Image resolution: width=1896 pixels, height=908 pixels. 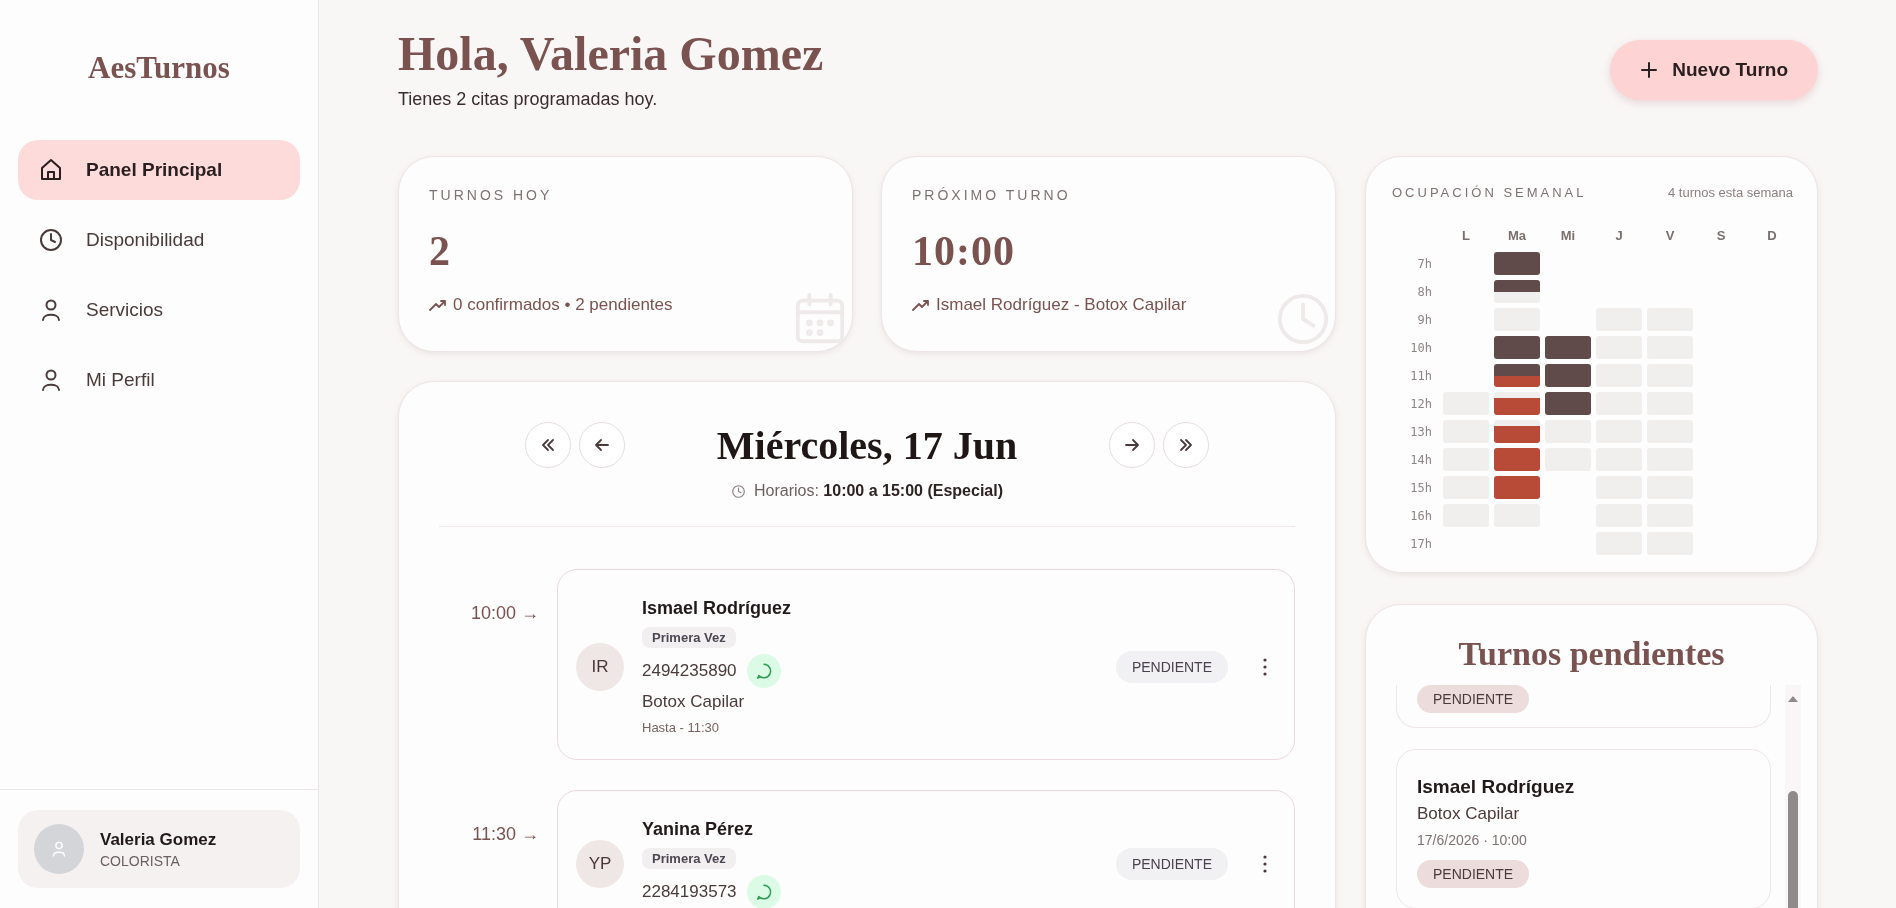 I want to click on stat-detail: 0 confirmados • 2 pendientes, so click(x=563, y=305).